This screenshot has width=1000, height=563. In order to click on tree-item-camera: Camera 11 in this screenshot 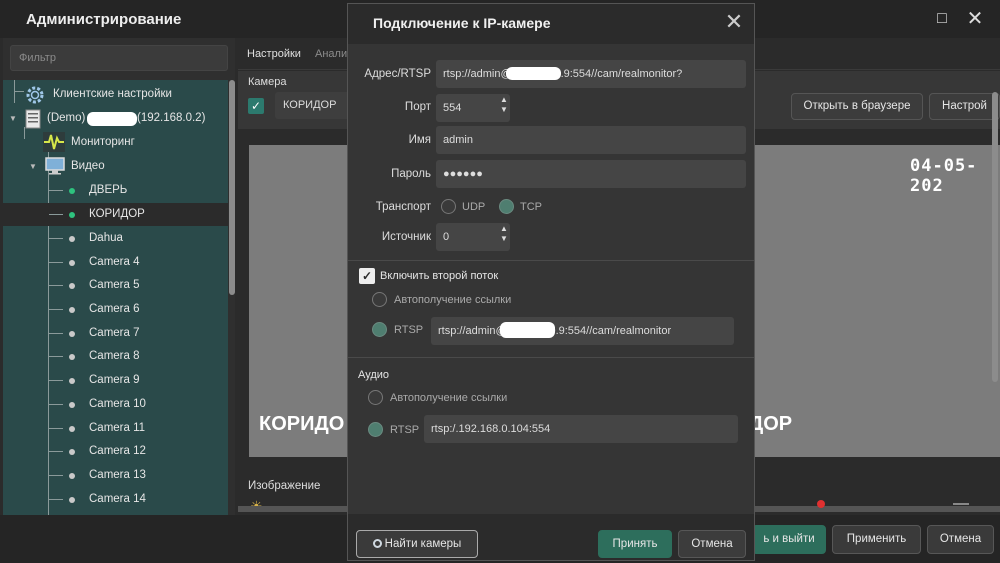, I will do `click(115, 428)`.